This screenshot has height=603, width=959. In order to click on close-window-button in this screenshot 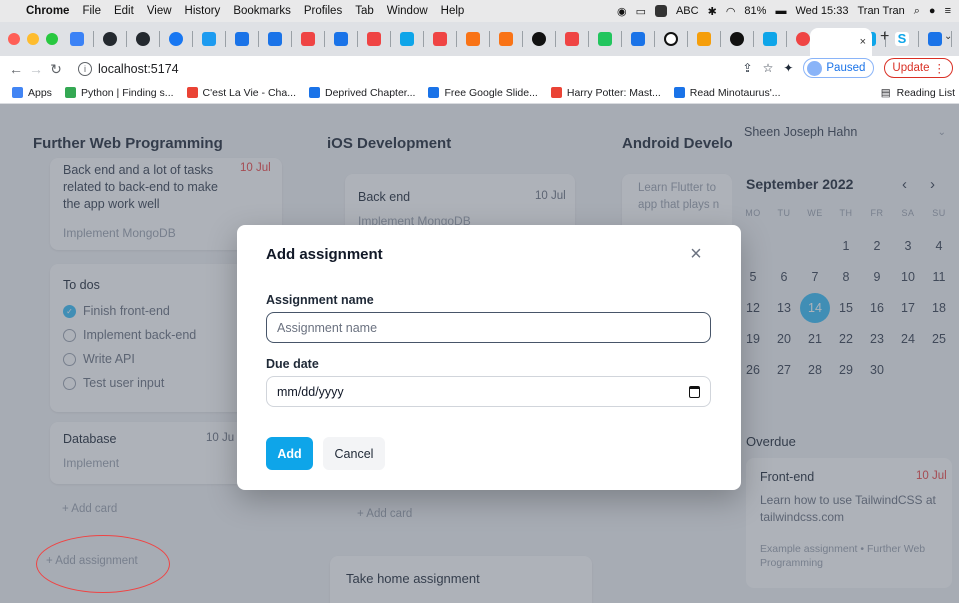, I will do `click(14, 39)`.